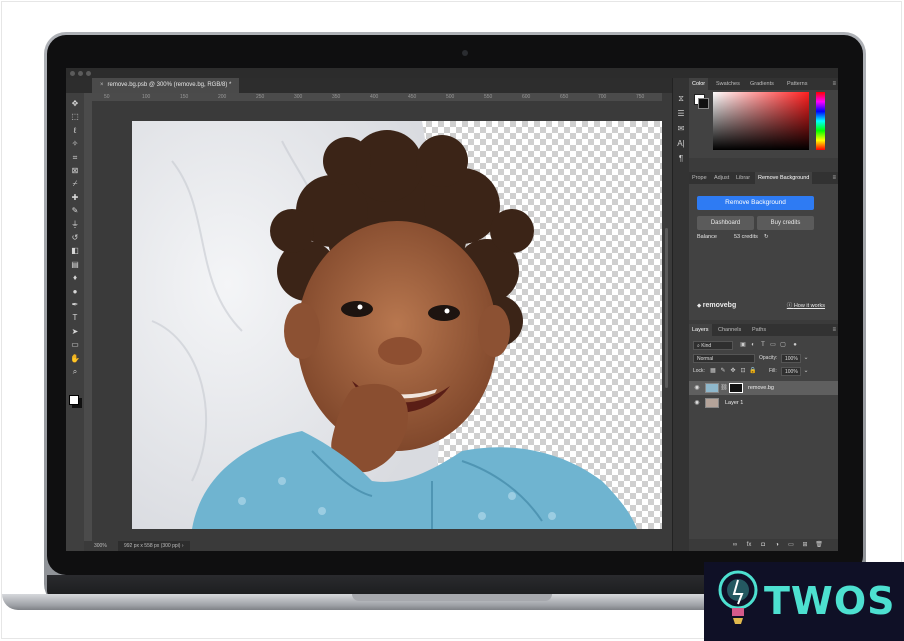 The image size is (904, 641). Describe the element at coordinates (791, 545) in the screenshot. I see `group-icon: ▭` at that location.